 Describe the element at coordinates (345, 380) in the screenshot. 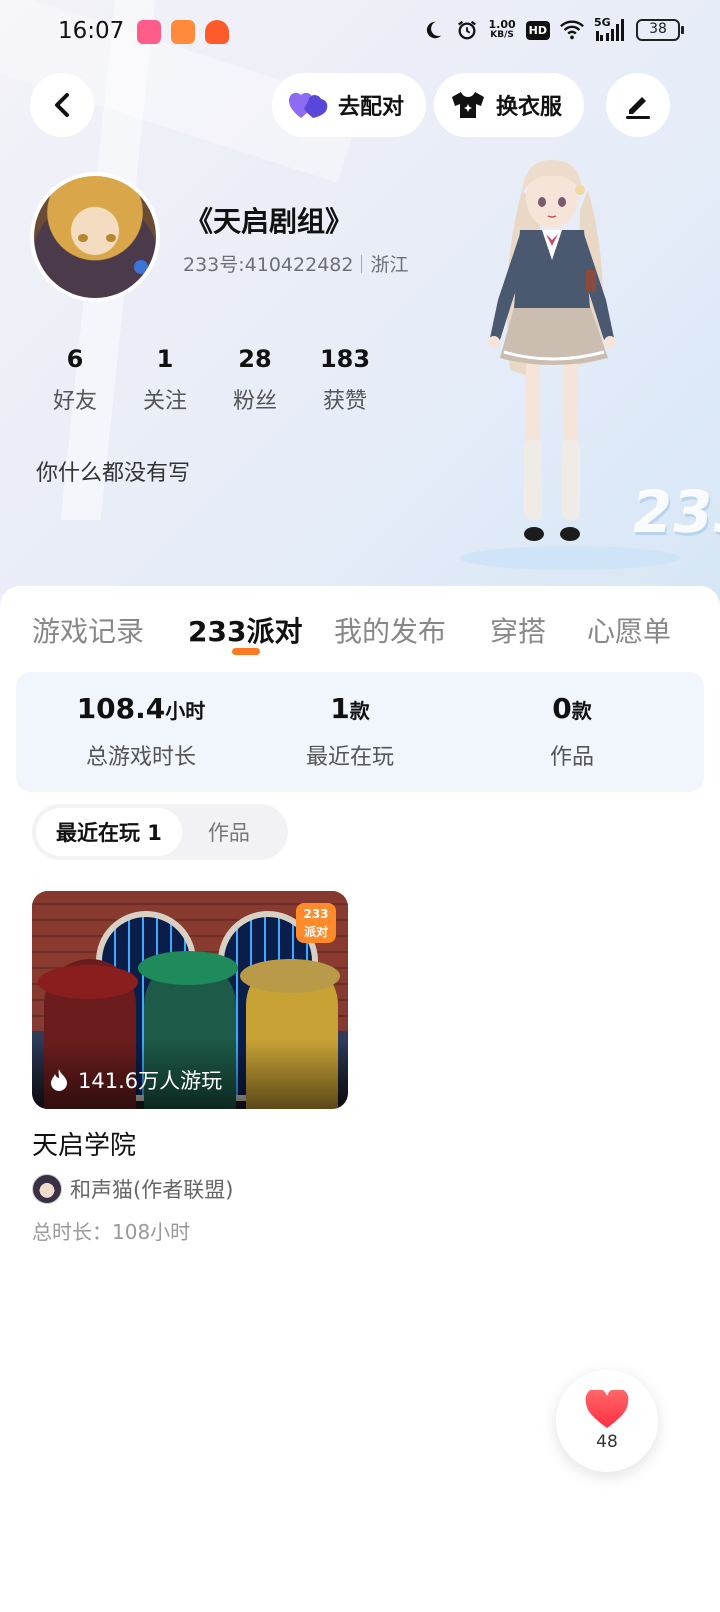

I see `stat-likes: 183 获赞` at that location.